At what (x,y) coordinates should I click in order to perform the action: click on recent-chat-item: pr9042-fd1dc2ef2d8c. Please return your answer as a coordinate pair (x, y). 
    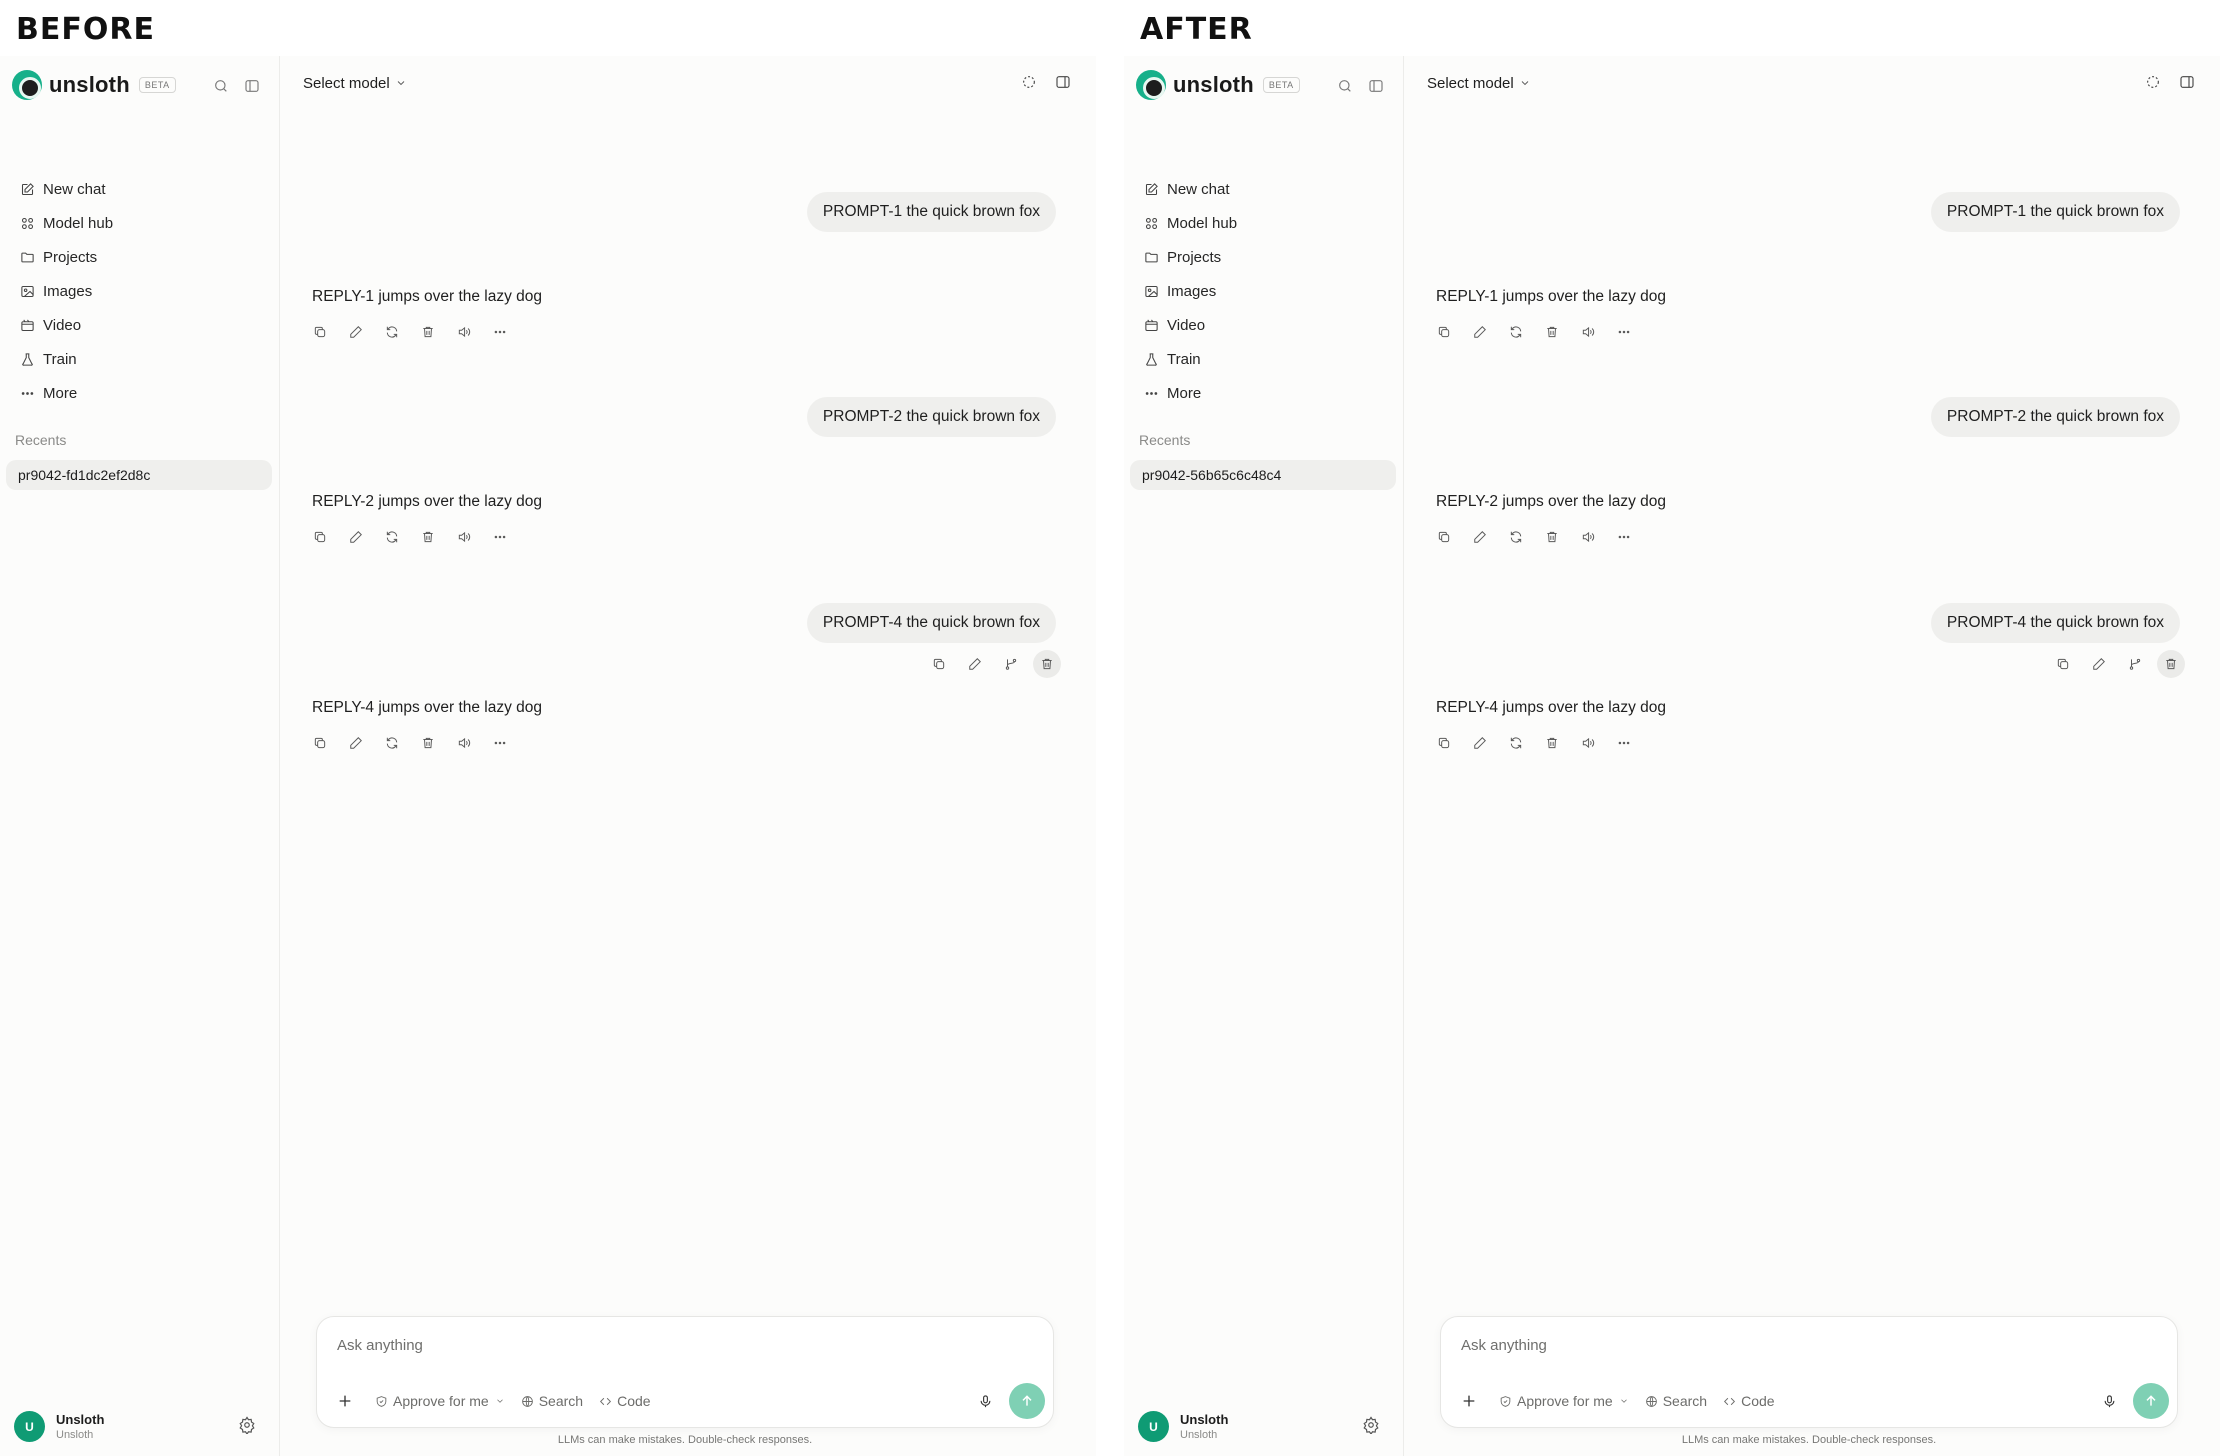
    Looking at the image, I should click on (139, 475).